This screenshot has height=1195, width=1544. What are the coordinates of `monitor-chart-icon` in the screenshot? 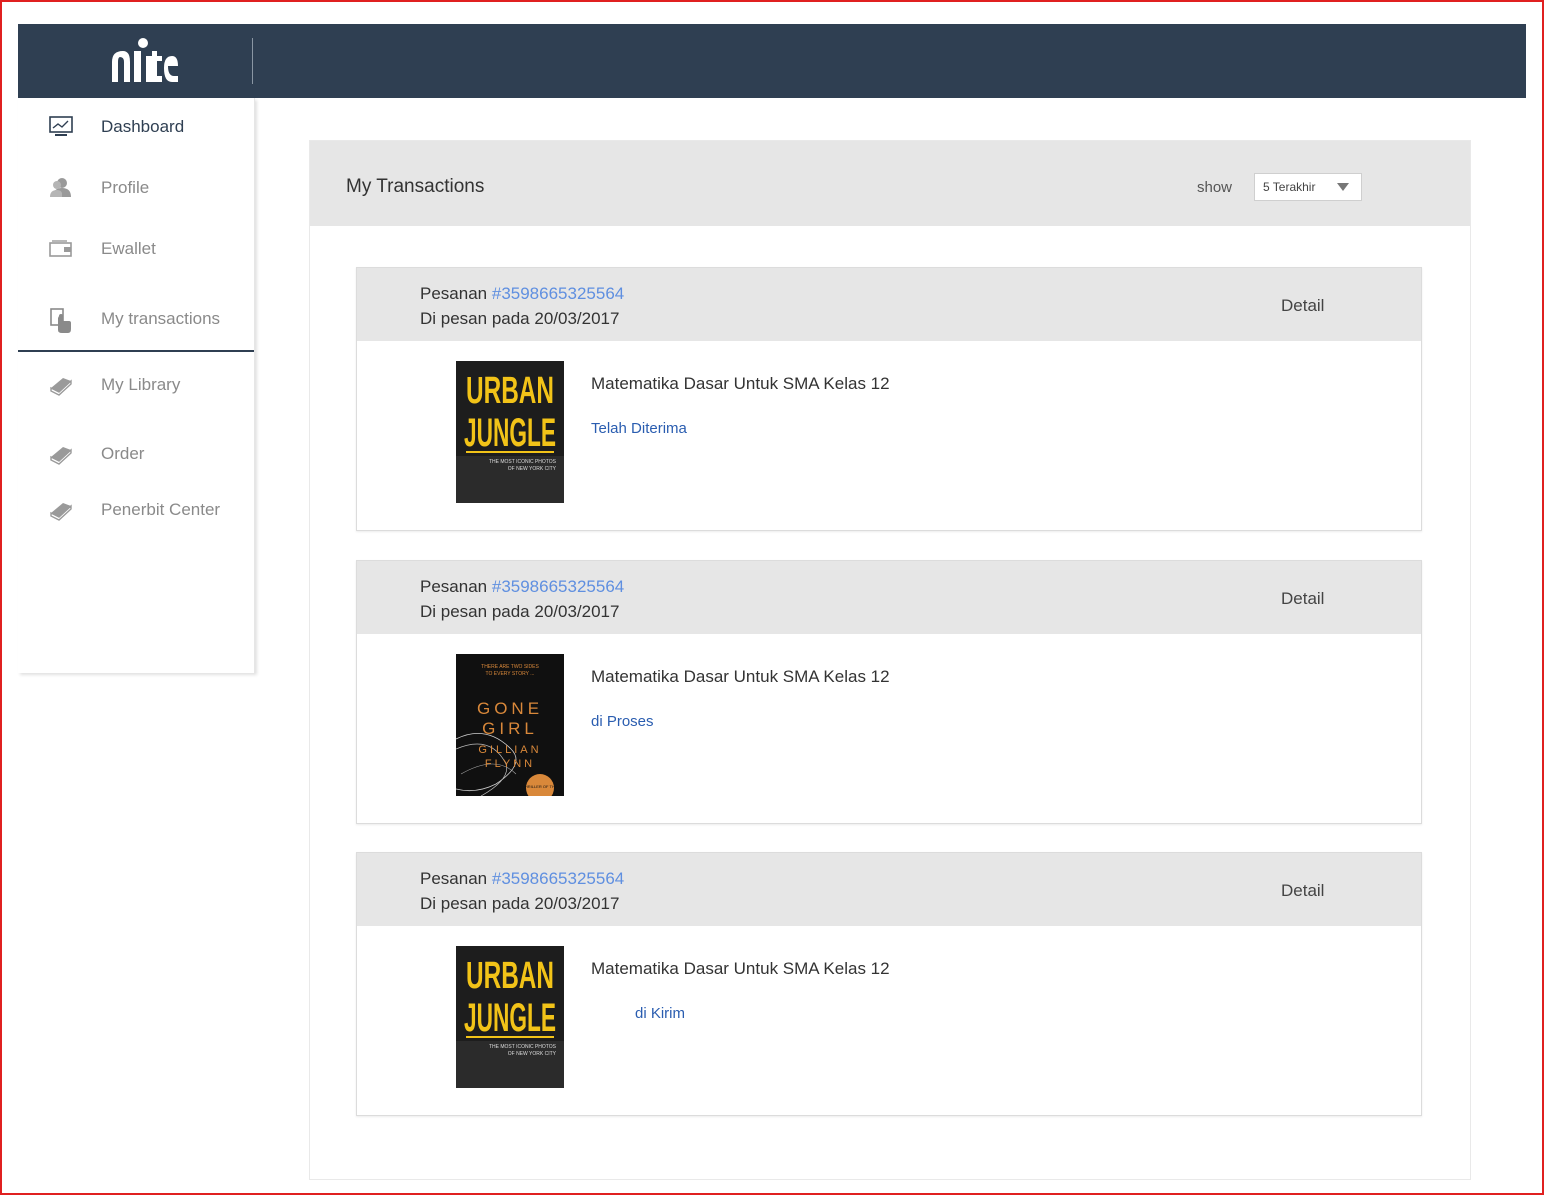 It's located at (61, 127).